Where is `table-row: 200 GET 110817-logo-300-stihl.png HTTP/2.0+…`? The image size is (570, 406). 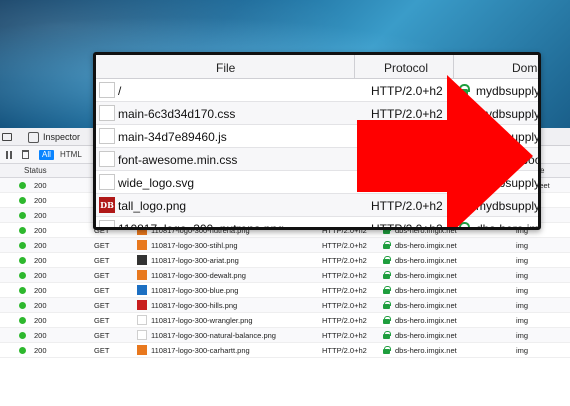
table-row: 200 GET 110817-logo-300-stihl.png HTTP/2.0+… is located at coordinates (285, 245).